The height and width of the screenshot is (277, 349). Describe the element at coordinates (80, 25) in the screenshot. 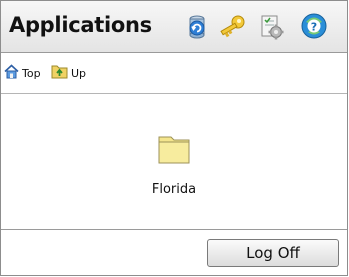

I see `page-title: Applications` at that location.